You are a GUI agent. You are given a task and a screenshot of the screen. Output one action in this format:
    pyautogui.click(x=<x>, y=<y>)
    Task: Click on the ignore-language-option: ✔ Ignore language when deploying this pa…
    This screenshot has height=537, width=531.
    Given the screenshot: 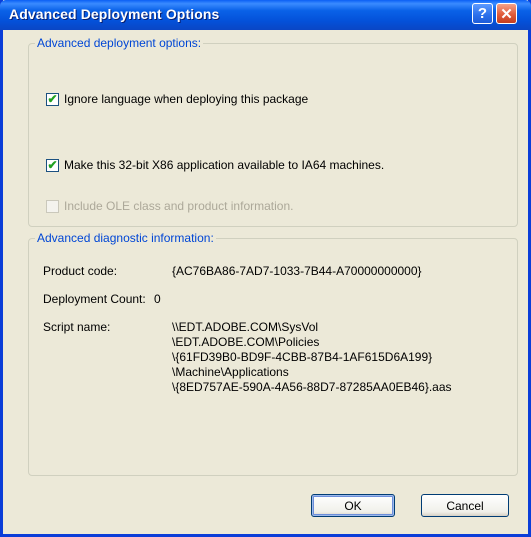 What is the action you would take?
    pyautogui.click(x=177, y=99)
    